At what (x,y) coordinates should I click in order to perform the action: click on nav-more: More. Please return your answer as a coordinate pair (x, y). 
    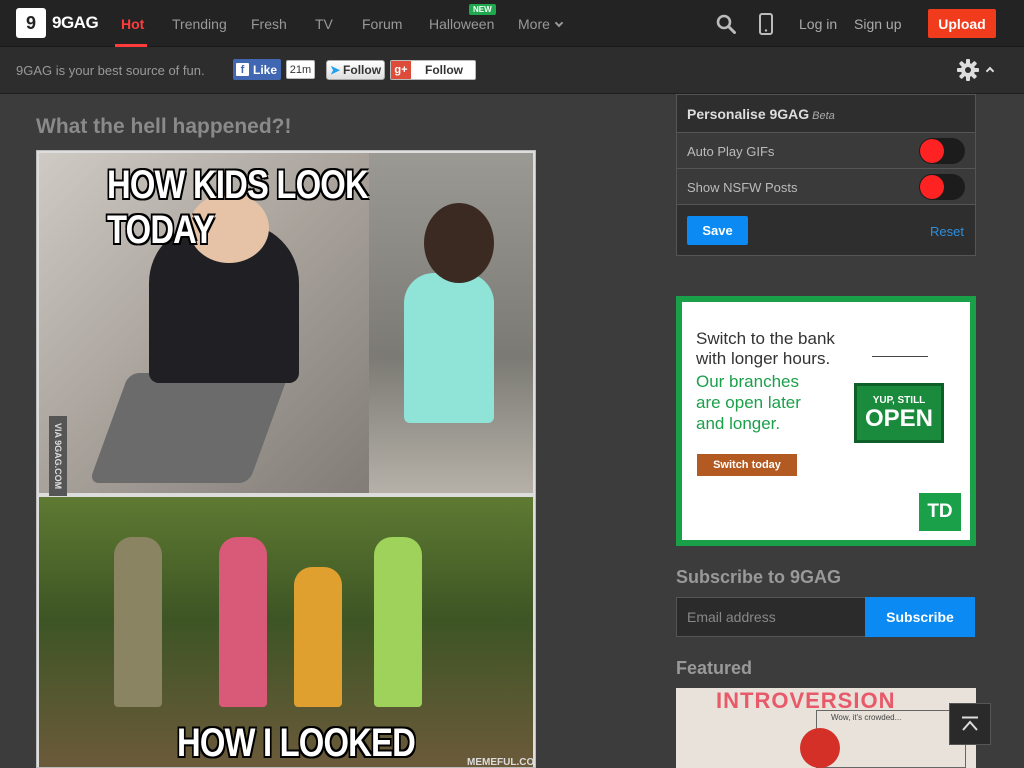
    Looking at the image, I should click on (541, 24).